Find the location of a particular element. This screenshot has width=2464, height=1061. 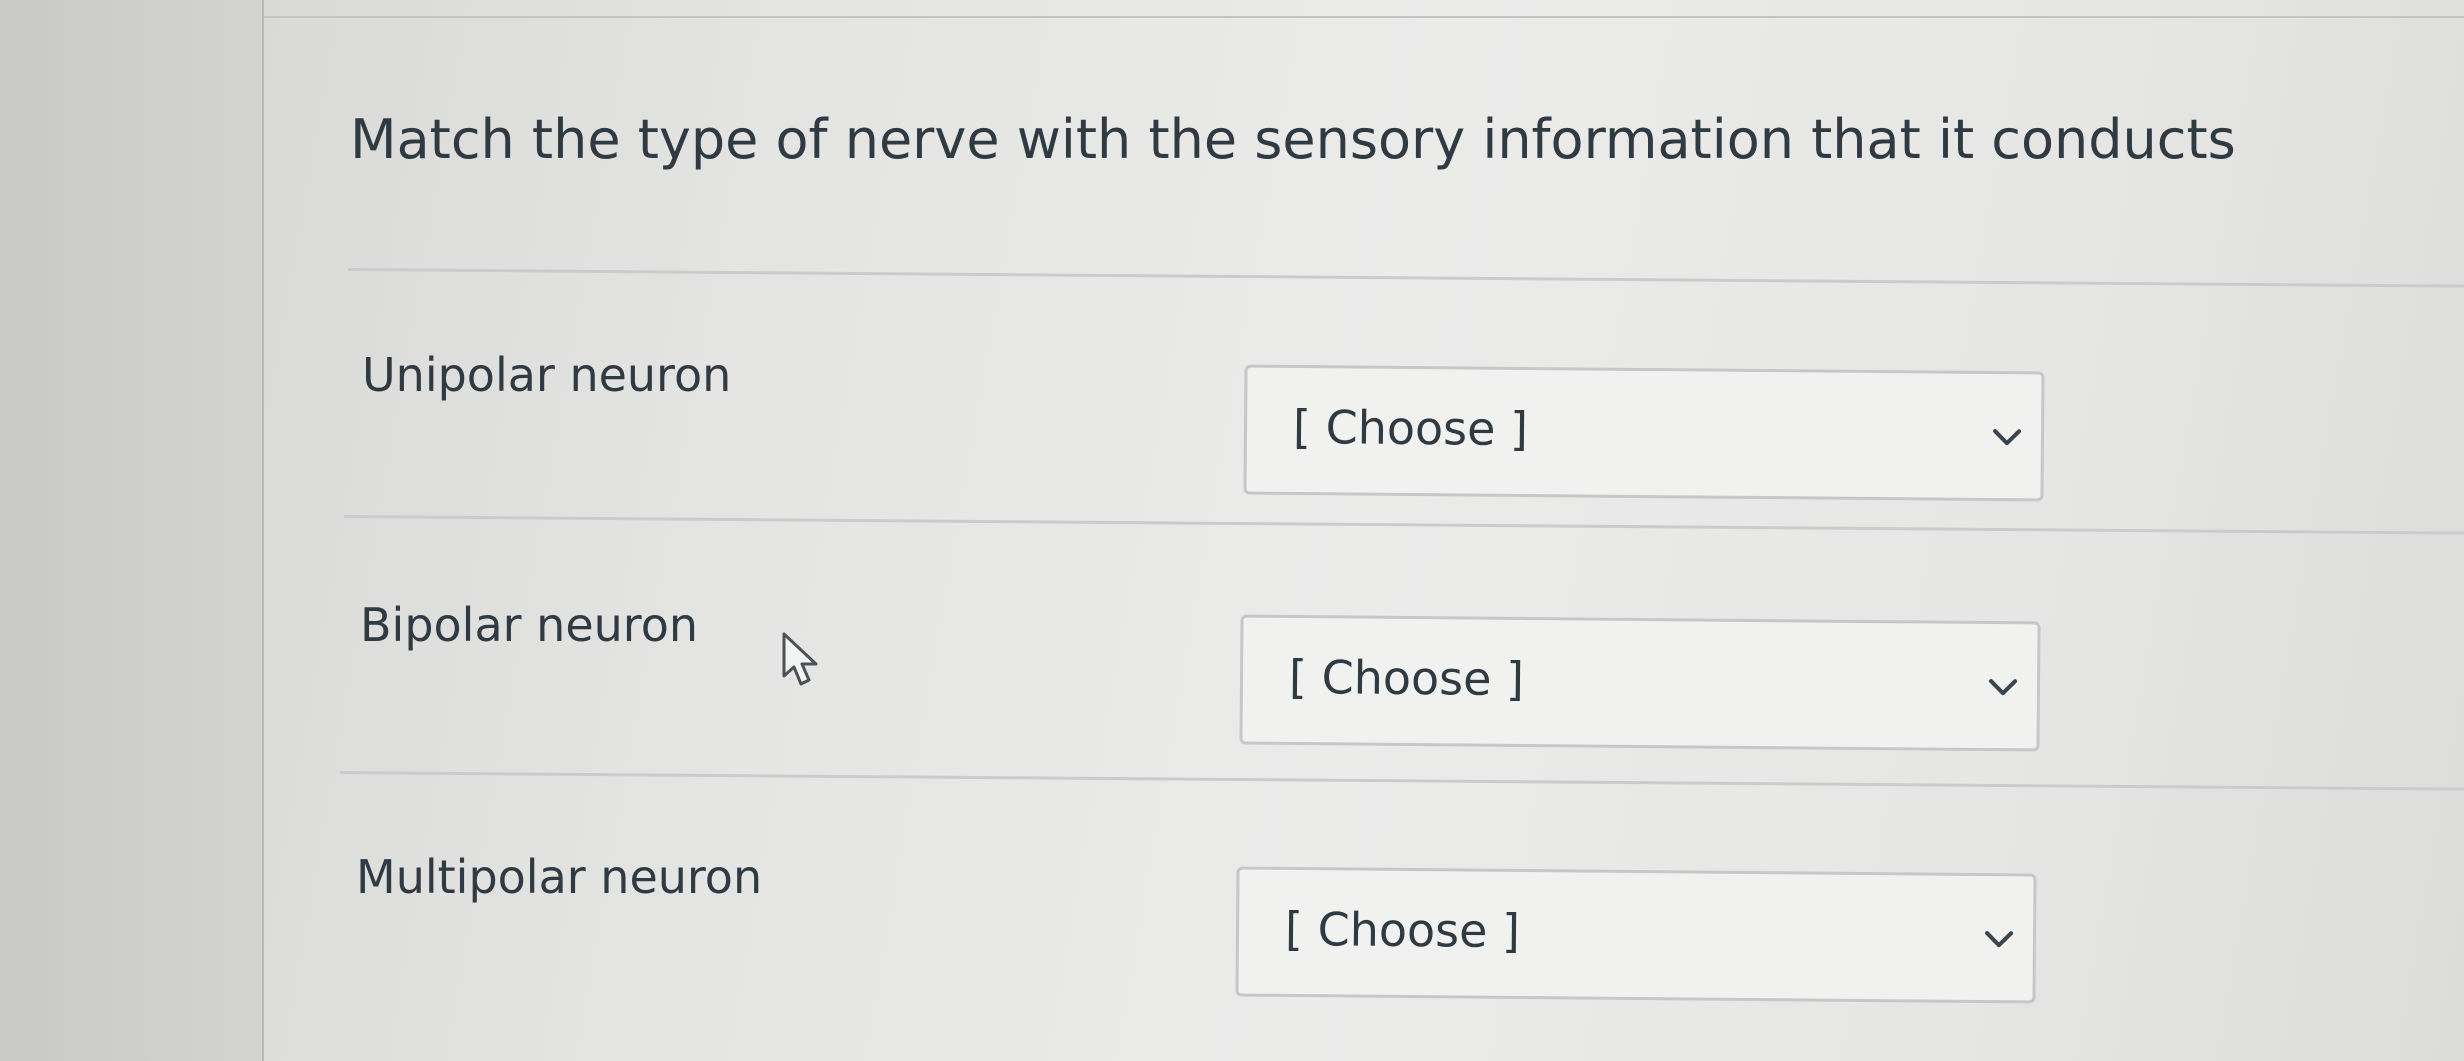

mouse-cursor-icon is located at coordinates (800, 659).